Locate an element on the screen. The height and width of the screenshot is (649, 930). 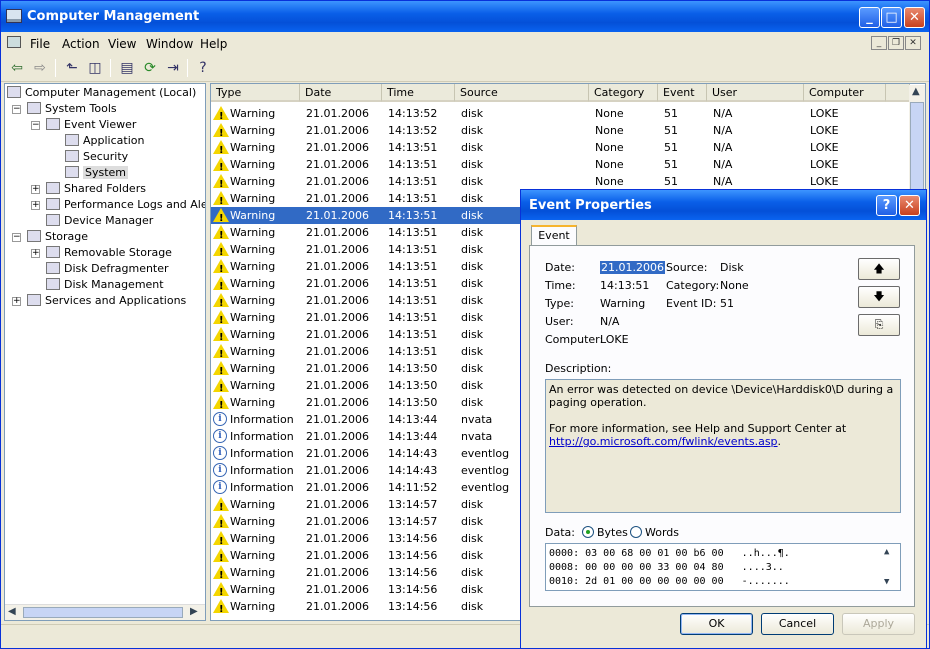
cell-time: 14:13:50 is located at coordinates (413, 368).